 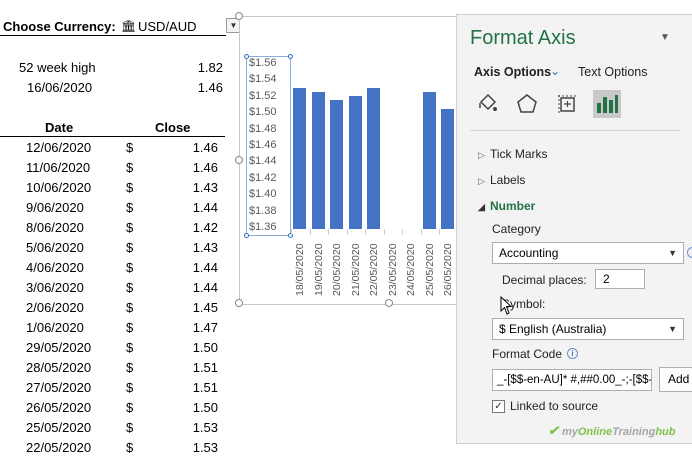 I want to click on table-row: 5/06/2020 $1.43, so click(x=115, y=250).